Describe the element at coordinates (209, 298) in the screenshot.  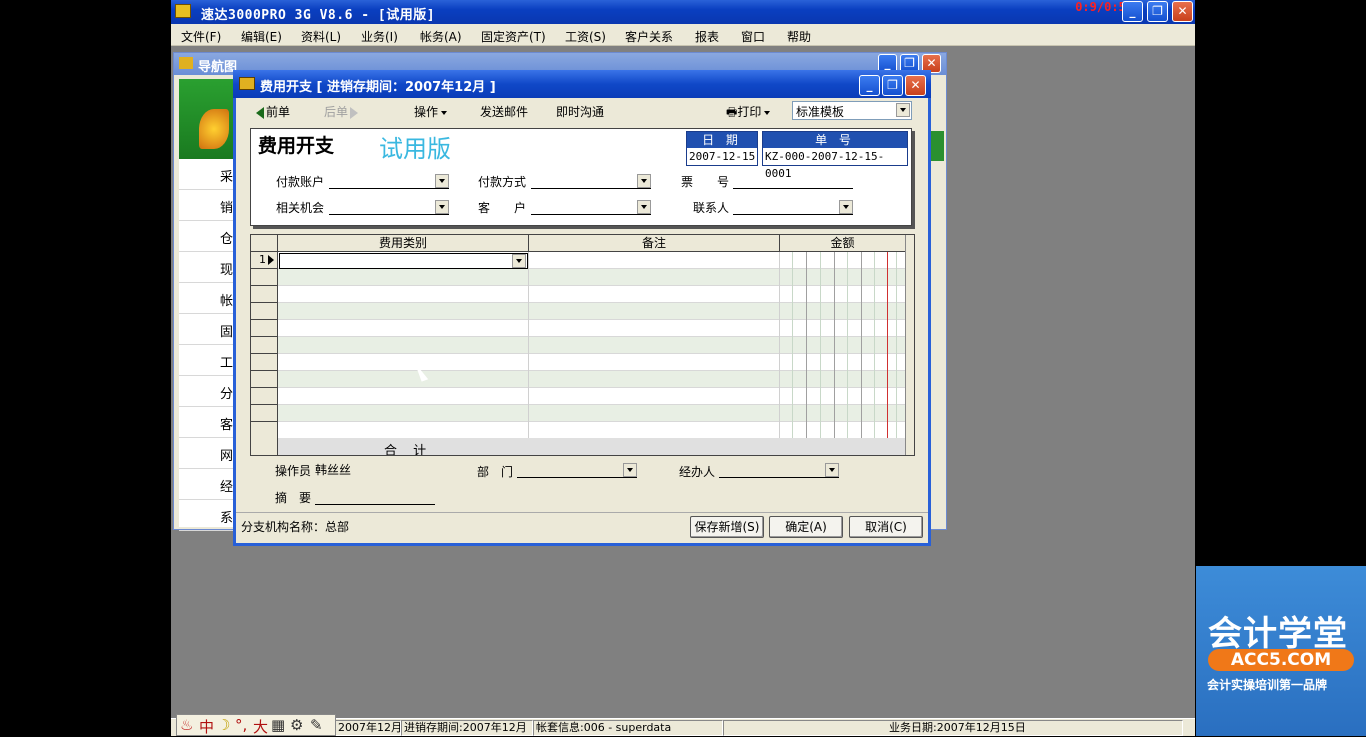
I see `nav-item-accounts: 帐` at that location.